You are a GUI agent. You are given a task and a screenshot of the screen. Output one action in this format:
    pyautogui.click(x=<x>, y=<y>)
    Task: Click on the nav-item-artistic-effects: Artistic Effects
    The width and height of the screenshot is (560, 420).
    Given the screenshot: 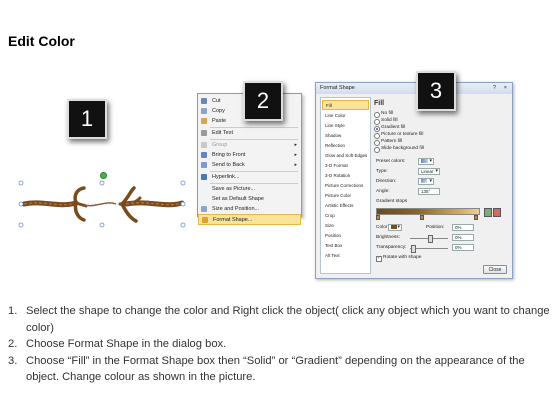 What is the action you would take?
    pyautogui.click(x=345, y=206)
    